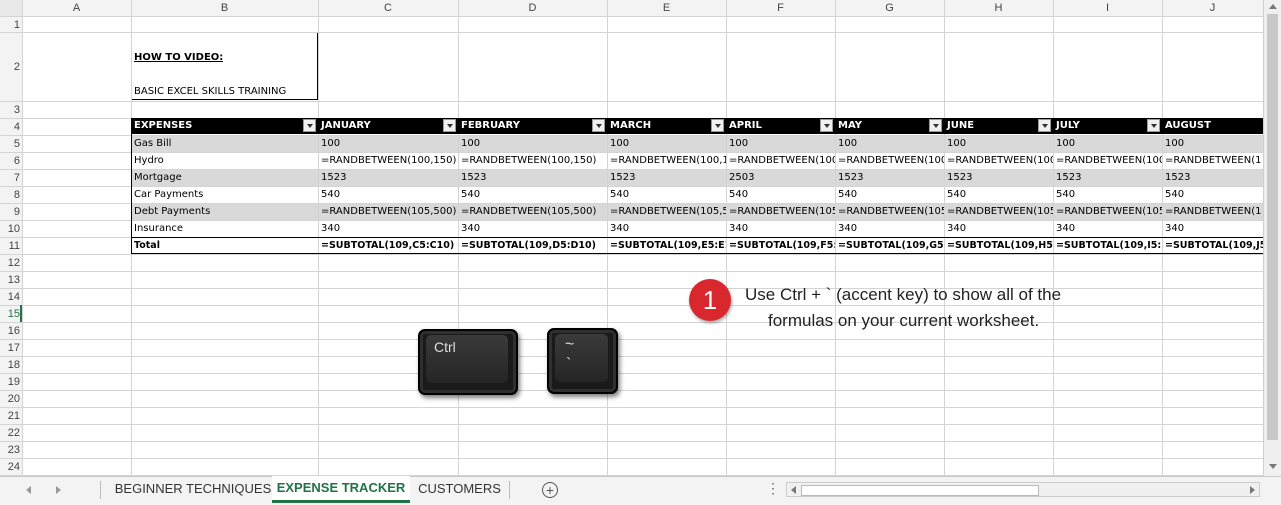 The width and height of the screenshot is (1281, 505). I want to click on vertical-scrollbar, so click(1272, 238).